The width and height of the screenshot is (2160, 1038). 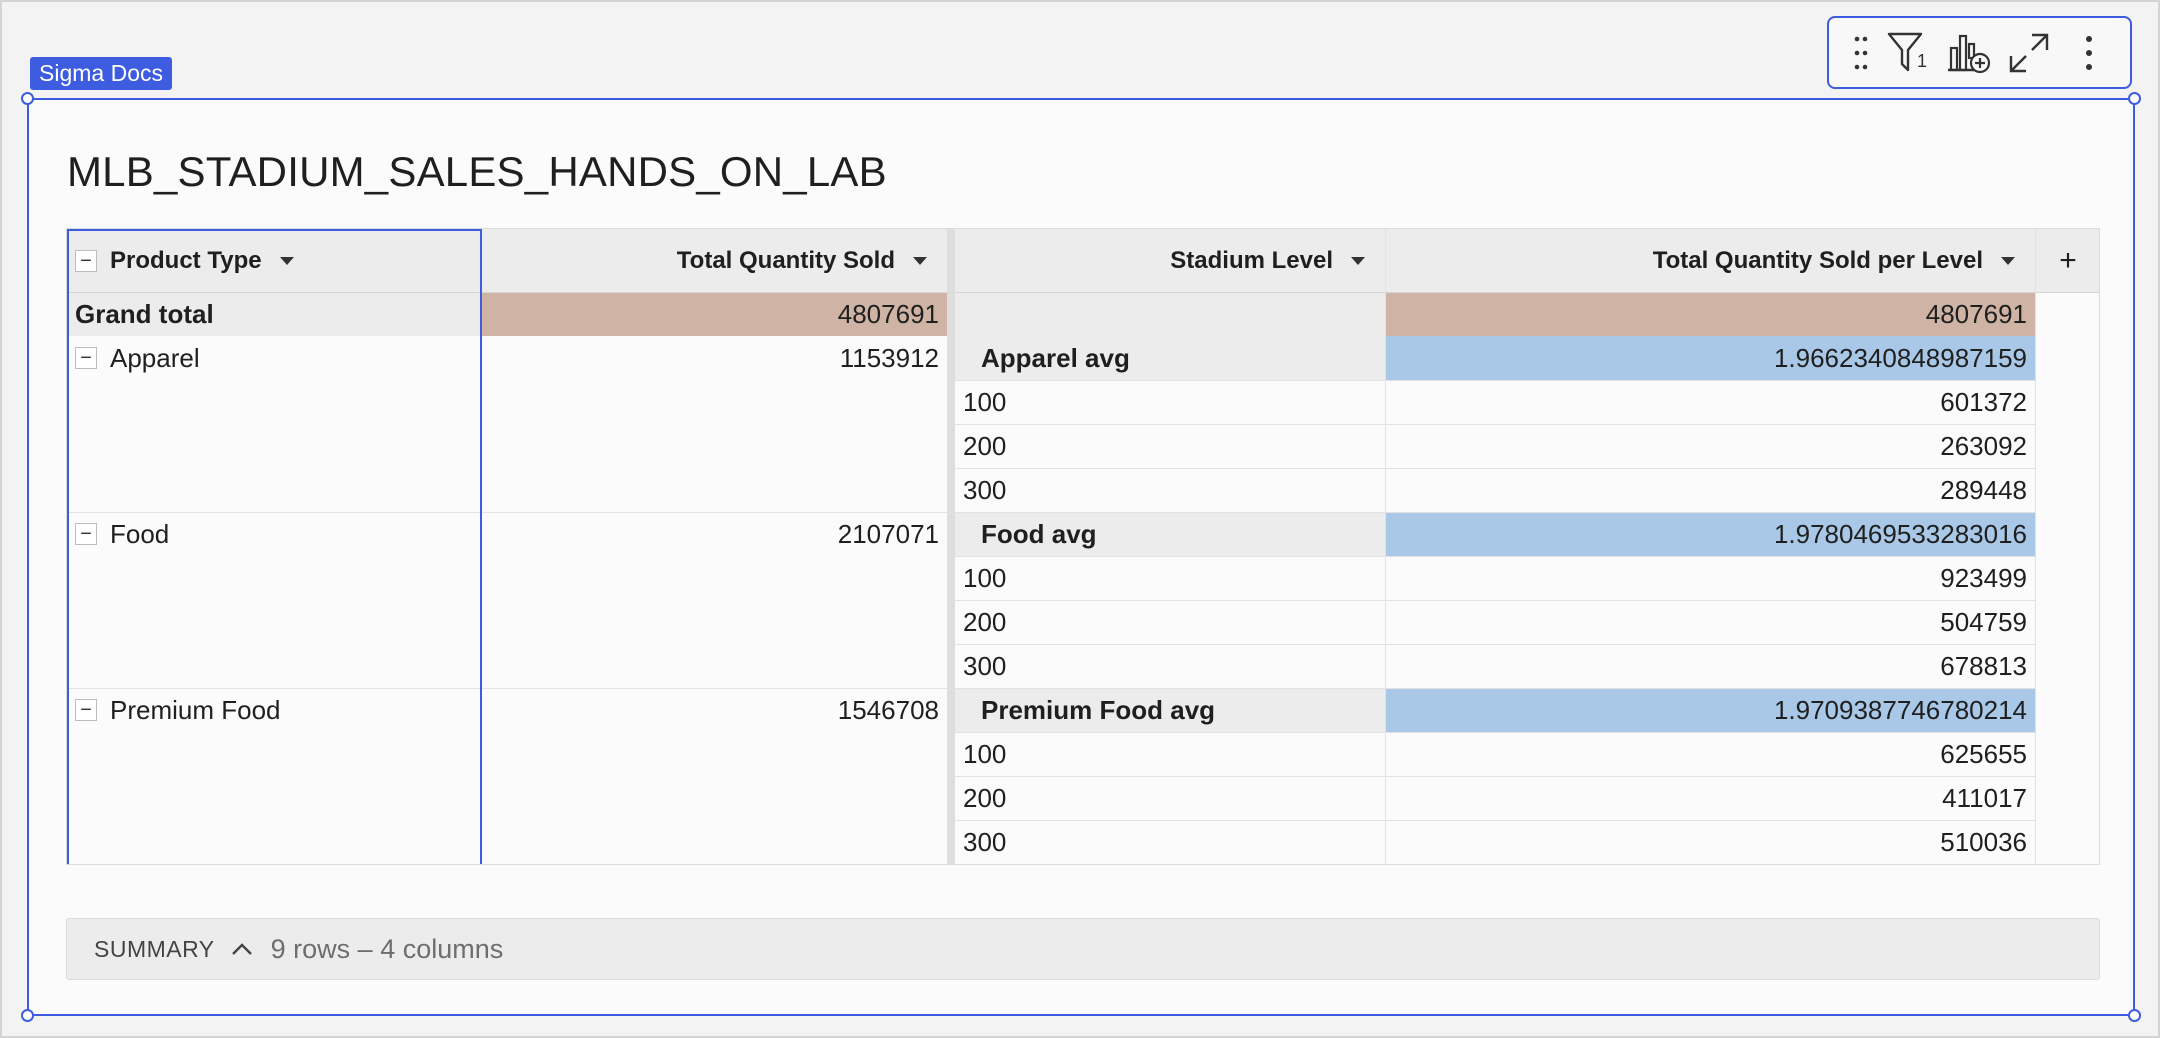 I want to click on element-toolbar: 1, so click(x=1979, y=52).